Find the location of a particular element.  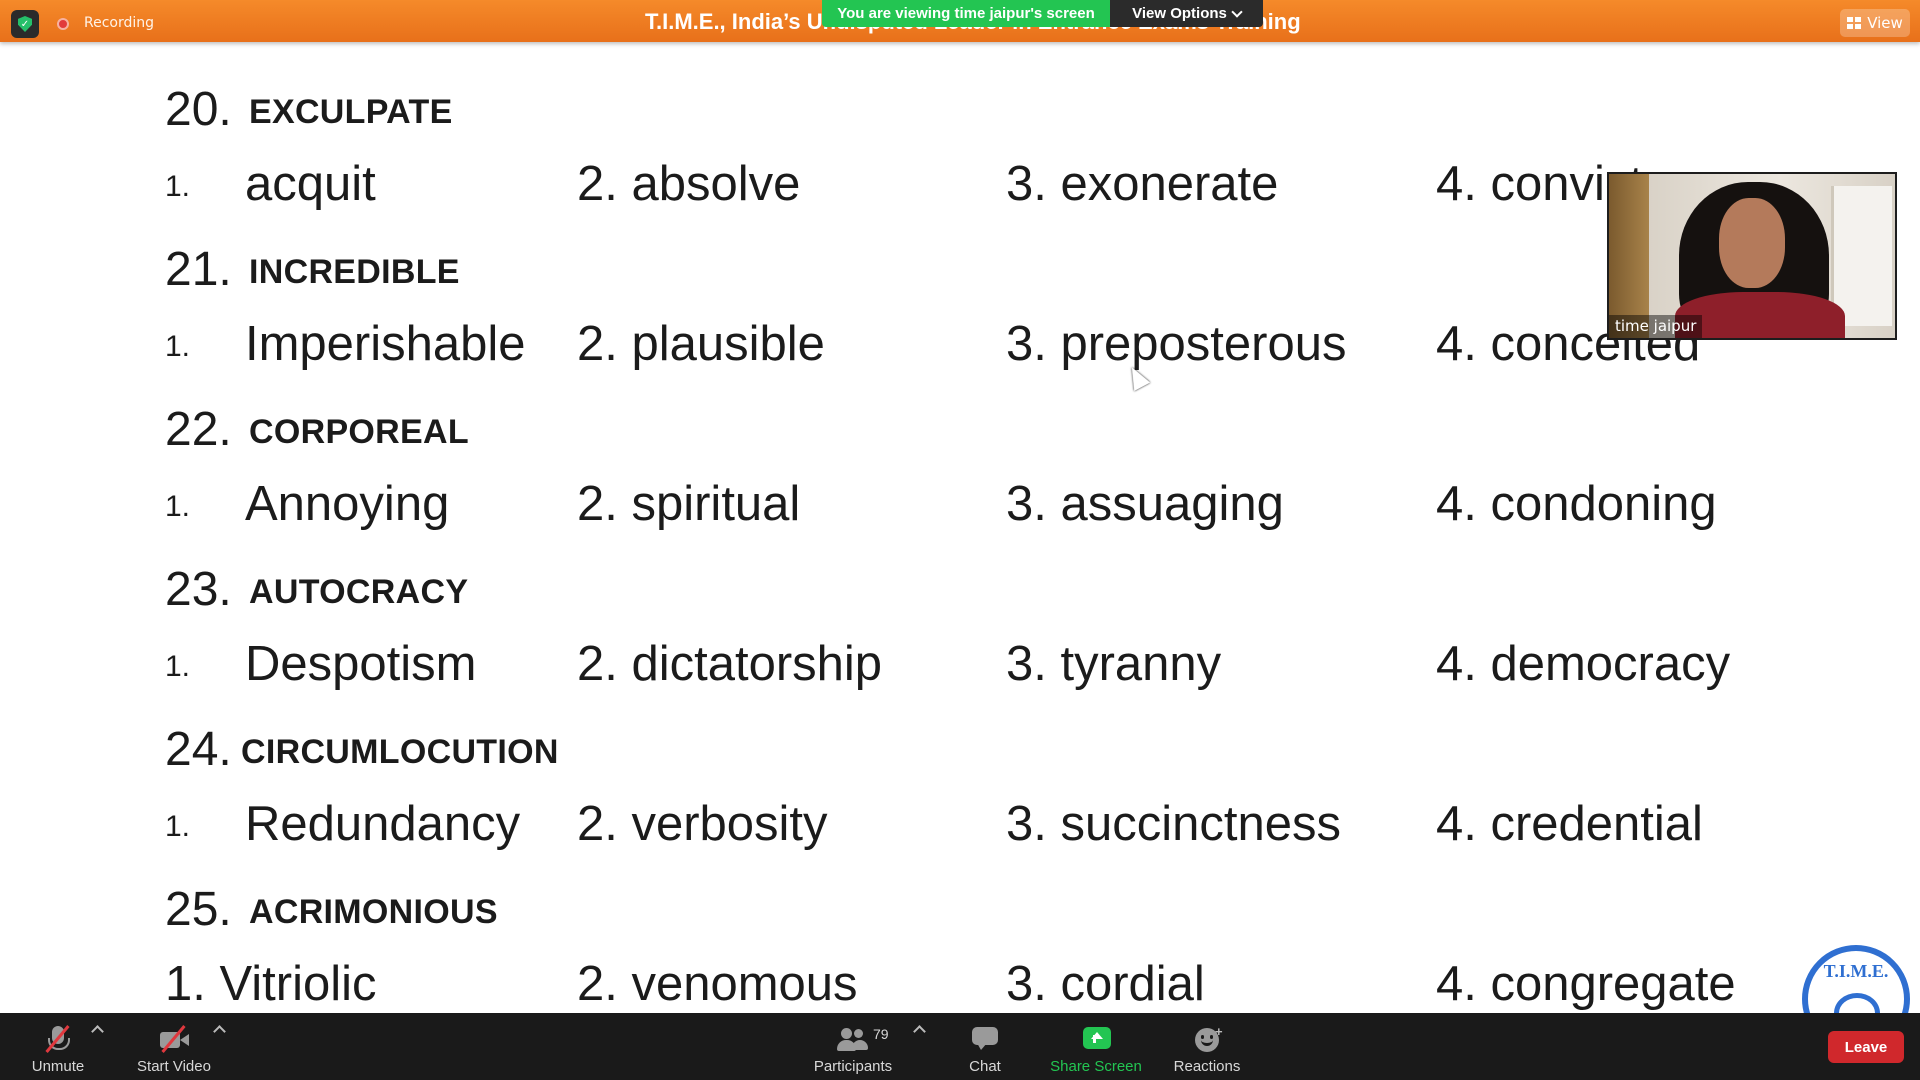

reactions-button: + Reactions is located at coordinates (1207, 1046).